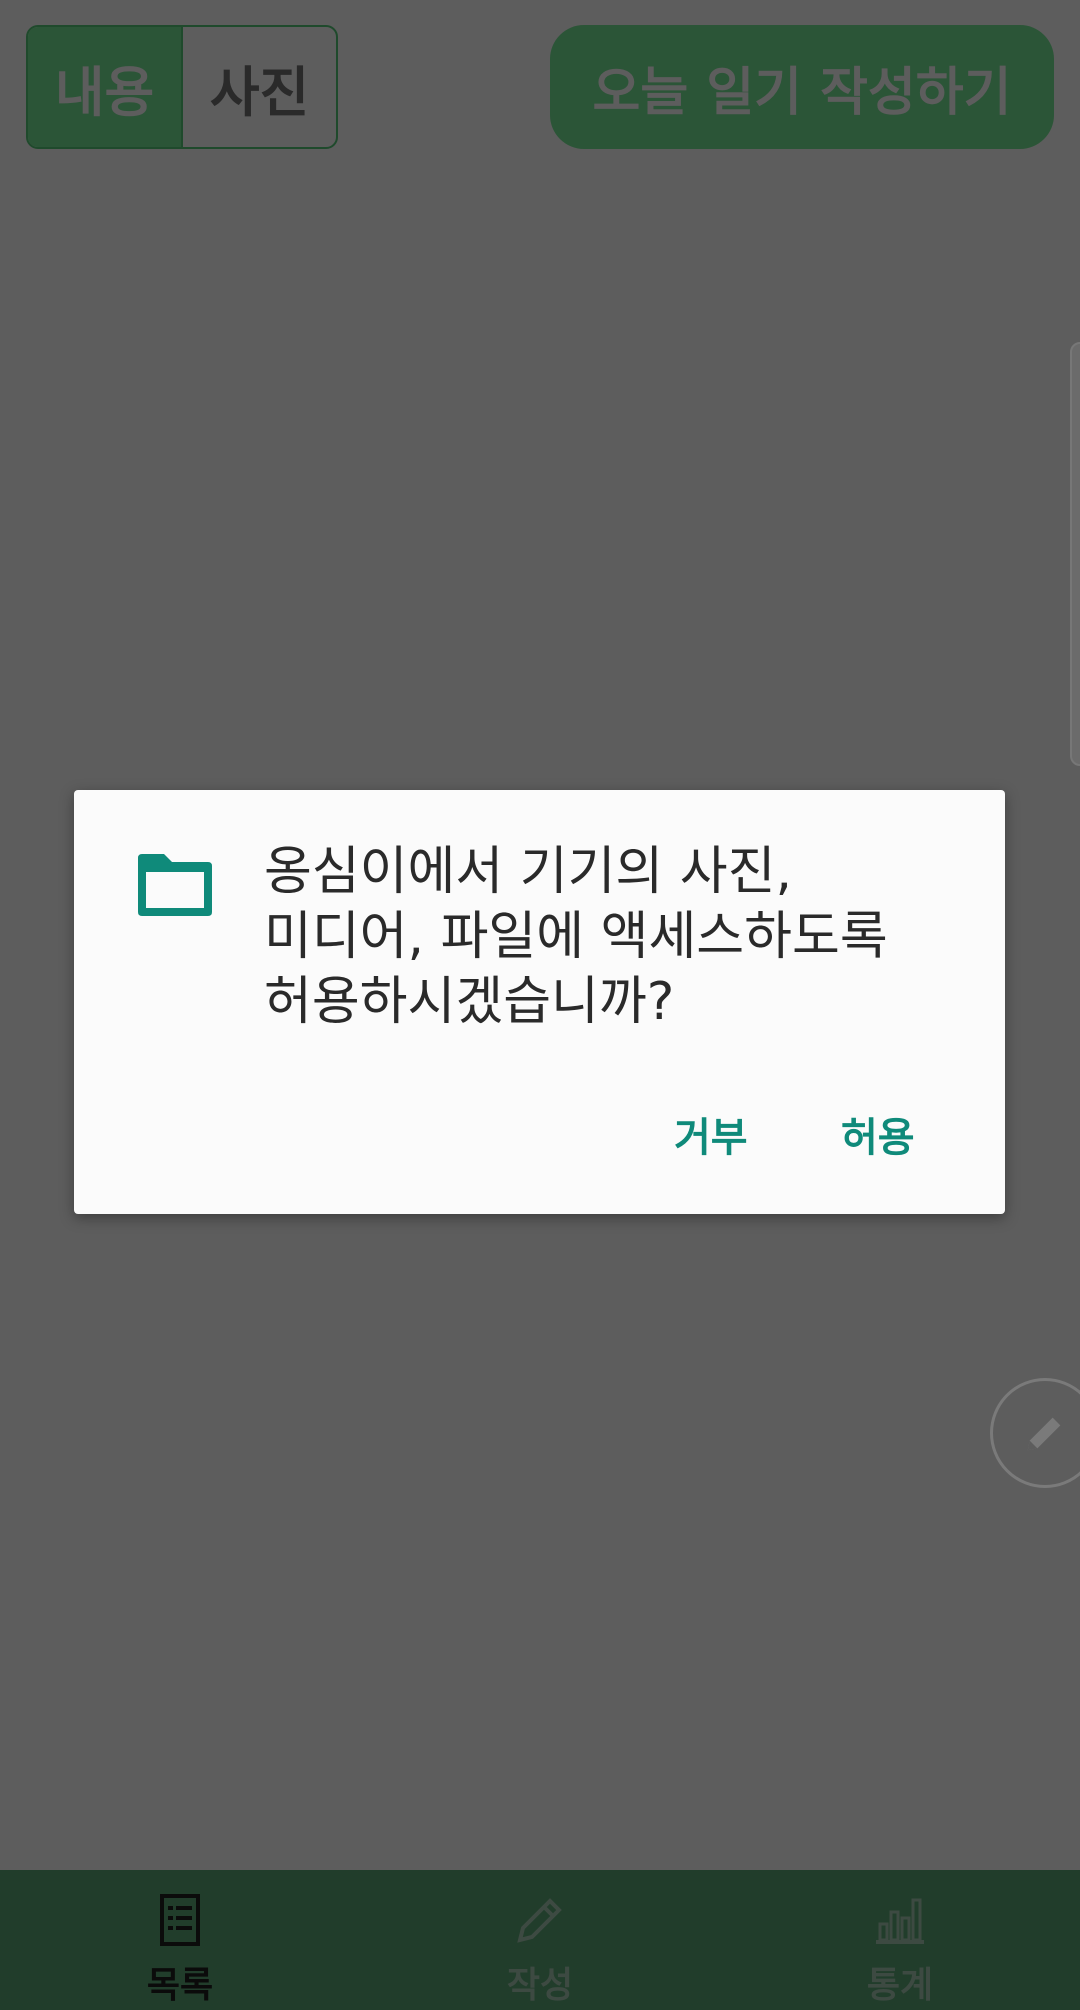  I want to click on toggle-content: 내용, so click(104, 87).